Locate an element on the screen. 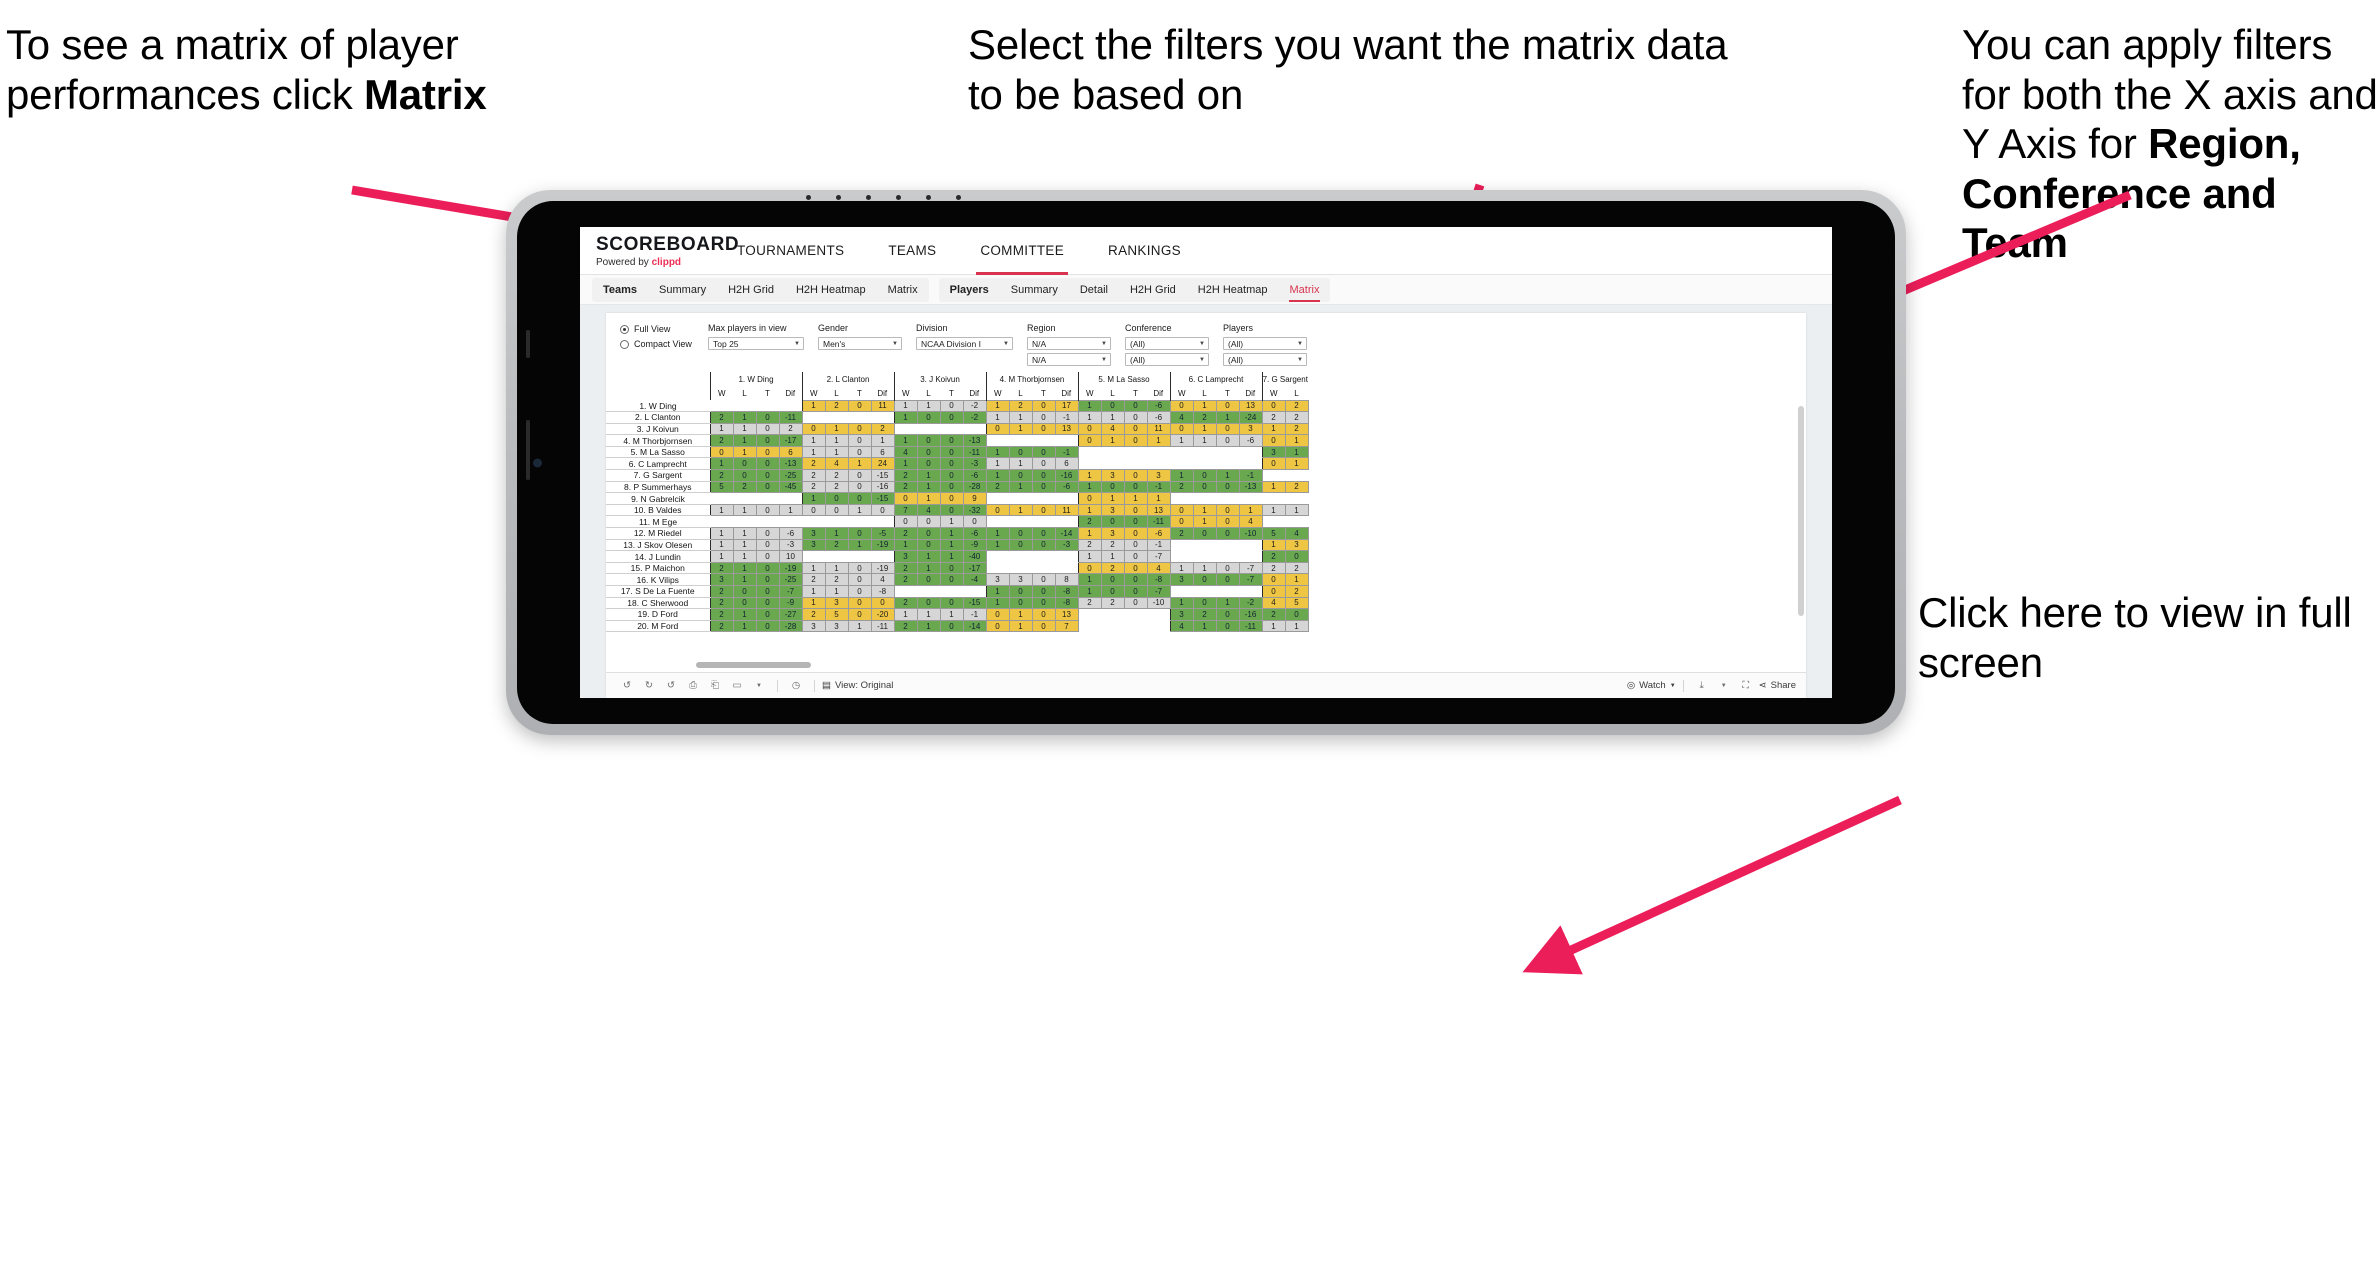  subnav-teams-matrix: Matrix is located at coordinates (903, 290).